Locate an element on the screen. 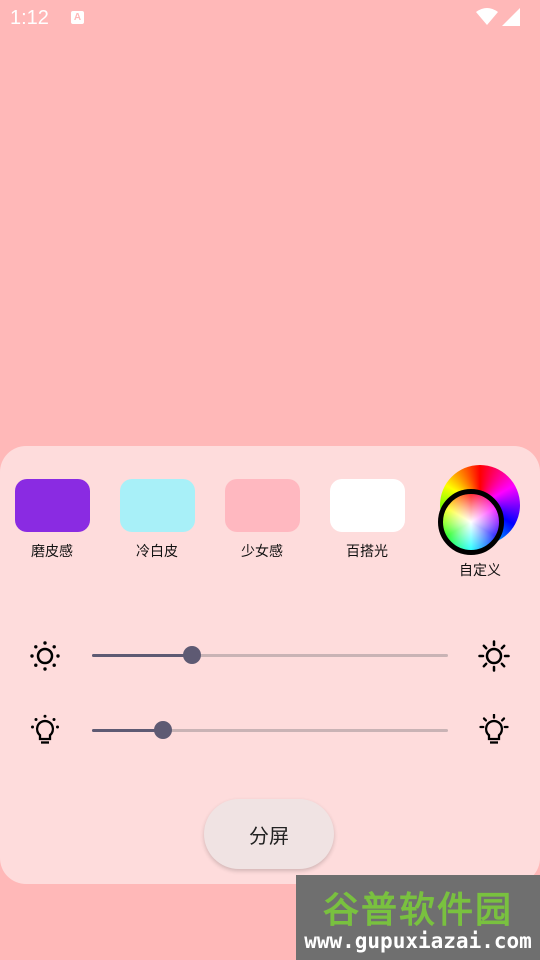 The image size is (540, 960). split-screen-button: 分屏 is located at coordinates (269, 834).